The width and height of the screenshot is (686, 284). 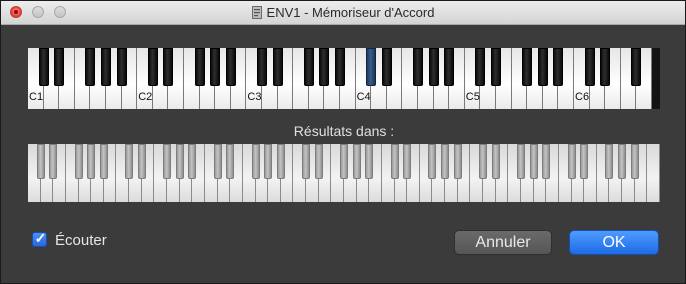 What do you see at coordinates (614, 242) in the screenshot?
I see `ok-button: OK` at bounding box center [614, 242].